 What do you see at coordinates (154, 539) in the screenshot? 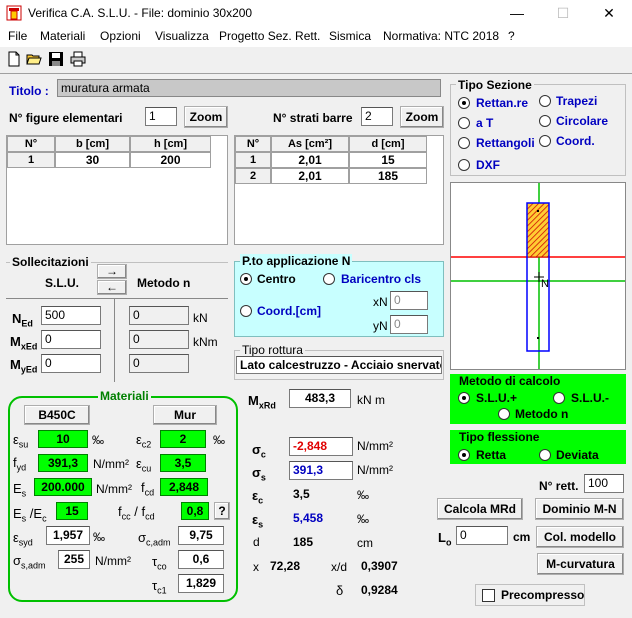
I see `sc-adm-label: σc,adm` at bounding box center [154, 539].